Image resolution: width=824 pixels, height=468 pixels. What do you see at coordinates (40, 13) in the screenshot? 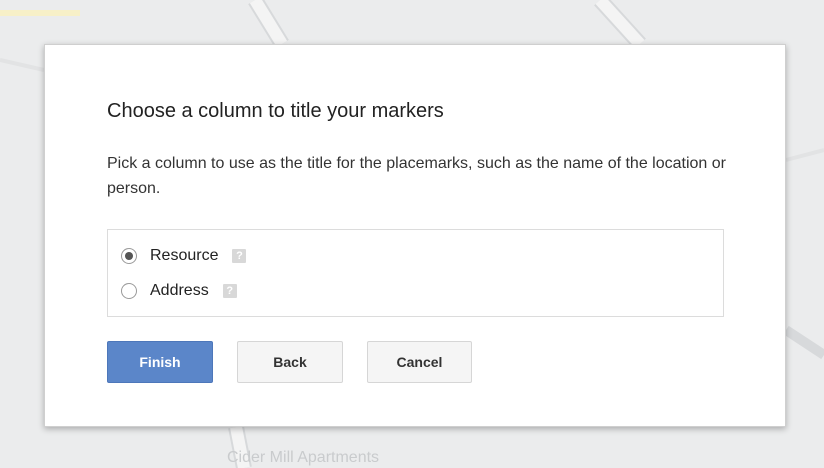
I see `map-road-highlight` at bounding box center [40, 13].